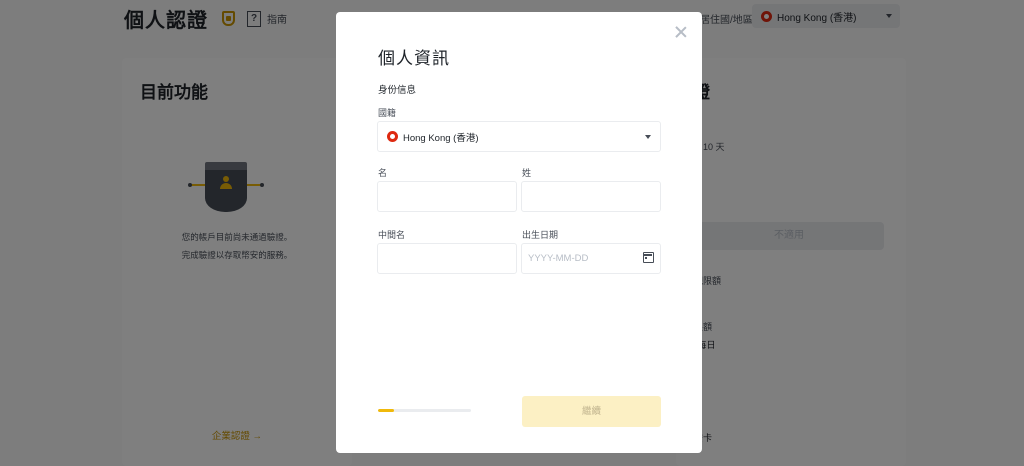  Describe the element at coordinates (648, 137) in the screenshot. I see `chevron-down-icon` at that location.